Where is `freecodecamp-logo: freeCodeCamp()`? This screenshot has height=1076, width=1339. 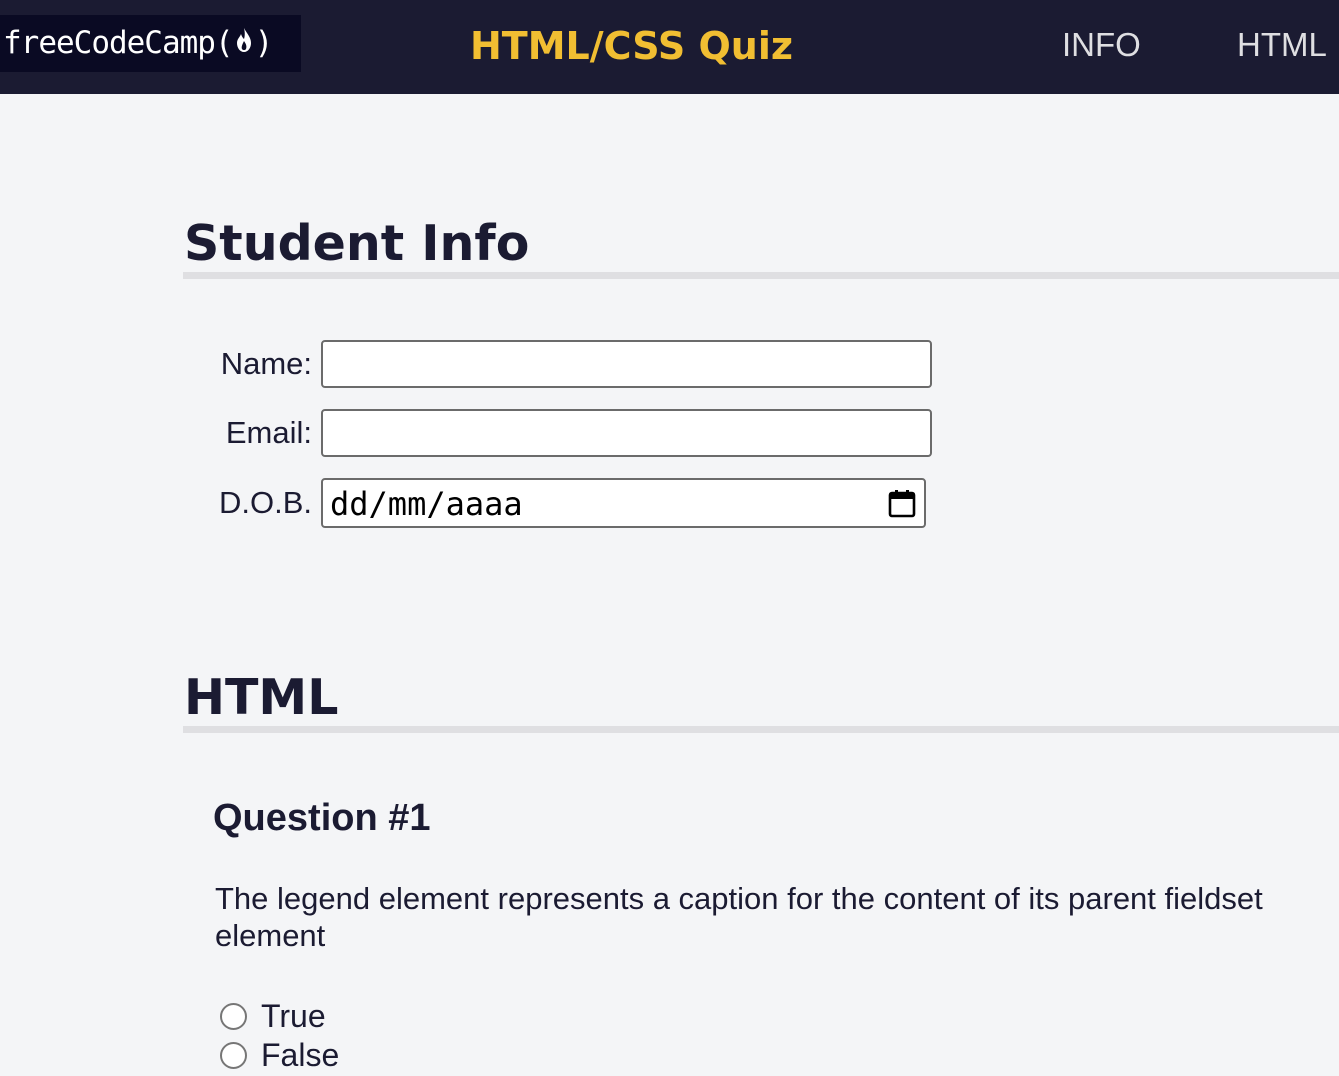 freecodecamp-logo: freeCodeCamp() is located at coordinates (150, 43).